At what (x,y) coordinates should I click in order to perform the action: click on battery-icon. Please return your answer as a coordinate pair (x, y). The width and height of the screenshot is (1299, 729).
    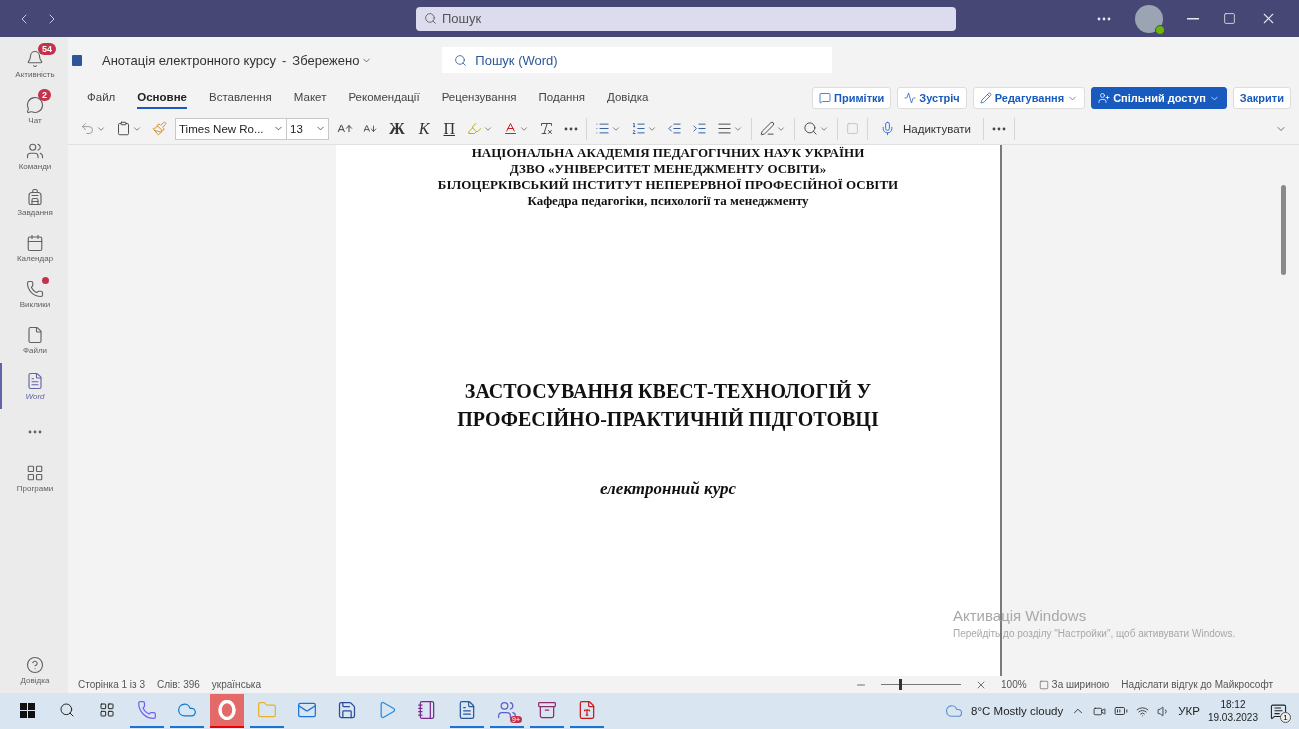
    Looking at the image, I should click on (1121, 711).